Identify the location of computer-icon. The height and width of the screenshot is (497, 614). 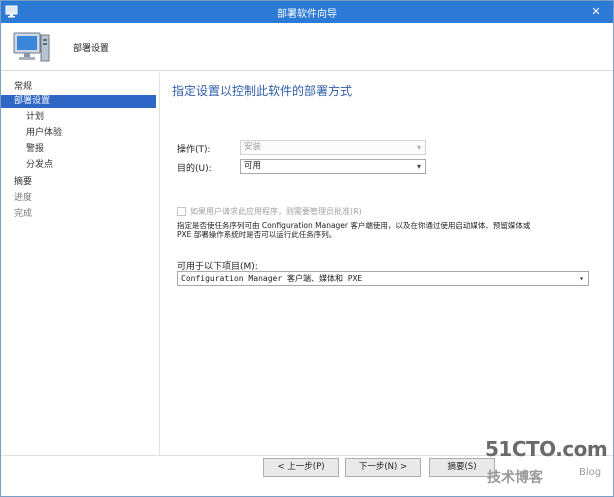
(31, 48).